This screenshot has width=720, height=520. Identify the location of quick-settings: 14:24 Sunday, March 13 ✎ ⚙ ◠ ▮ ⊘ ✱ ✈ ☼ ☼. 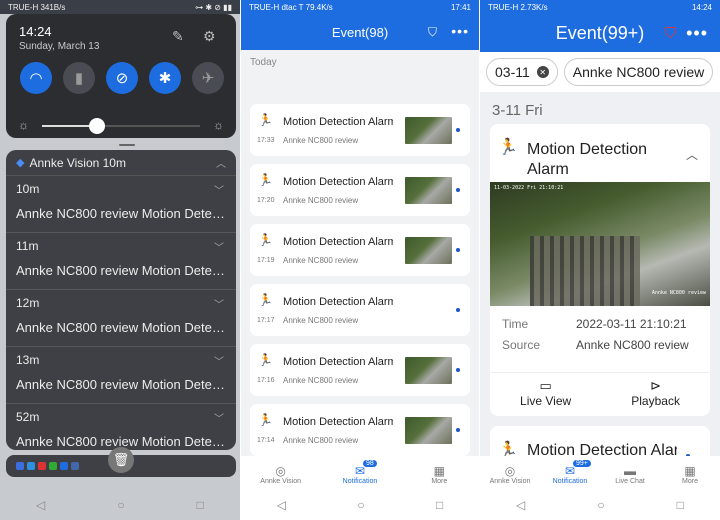
(121, 80).